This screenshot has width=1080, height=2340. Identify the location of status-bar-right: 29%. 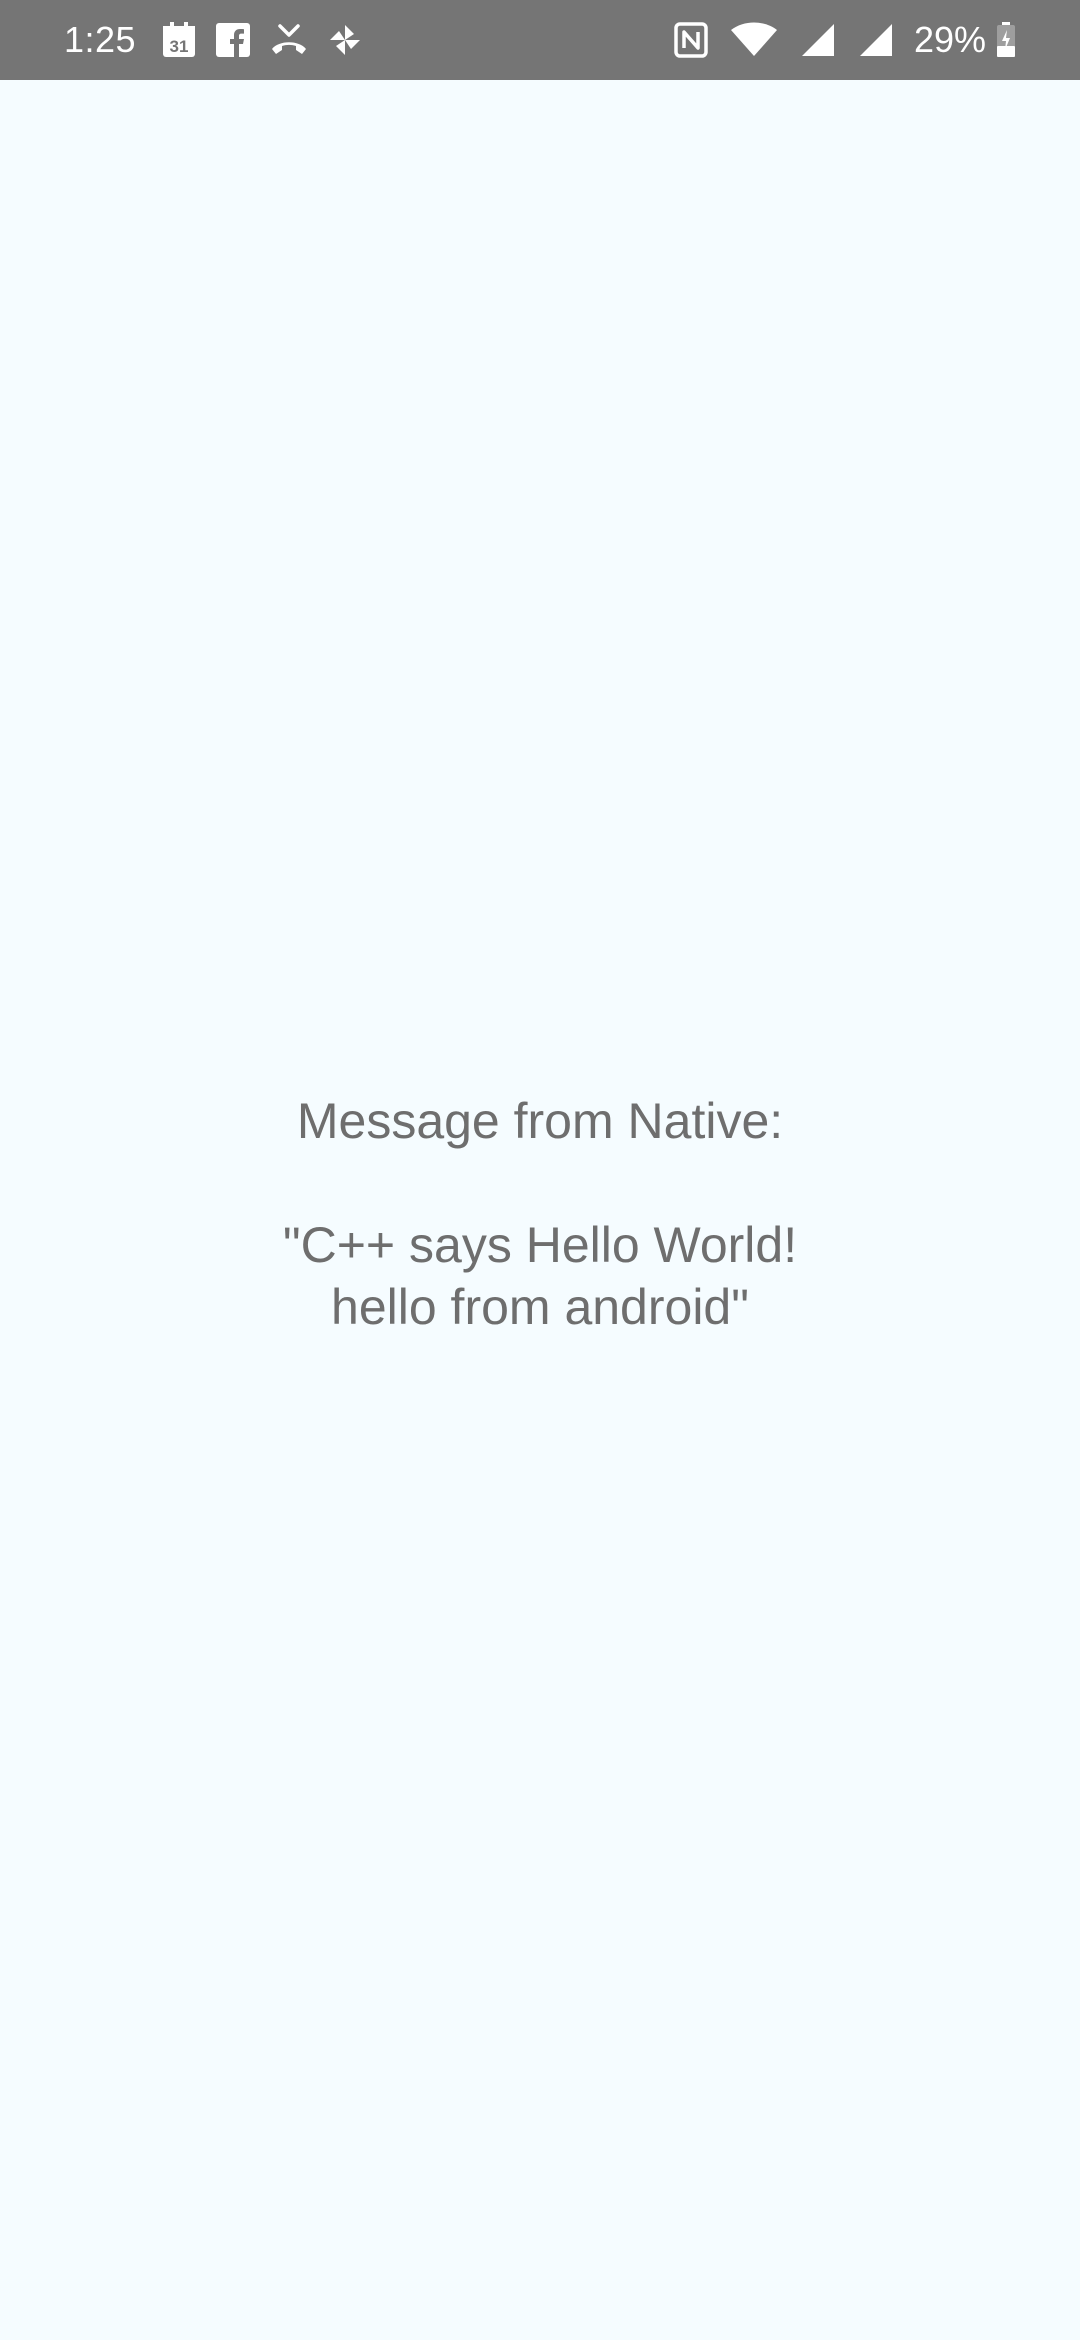
(834, 40).